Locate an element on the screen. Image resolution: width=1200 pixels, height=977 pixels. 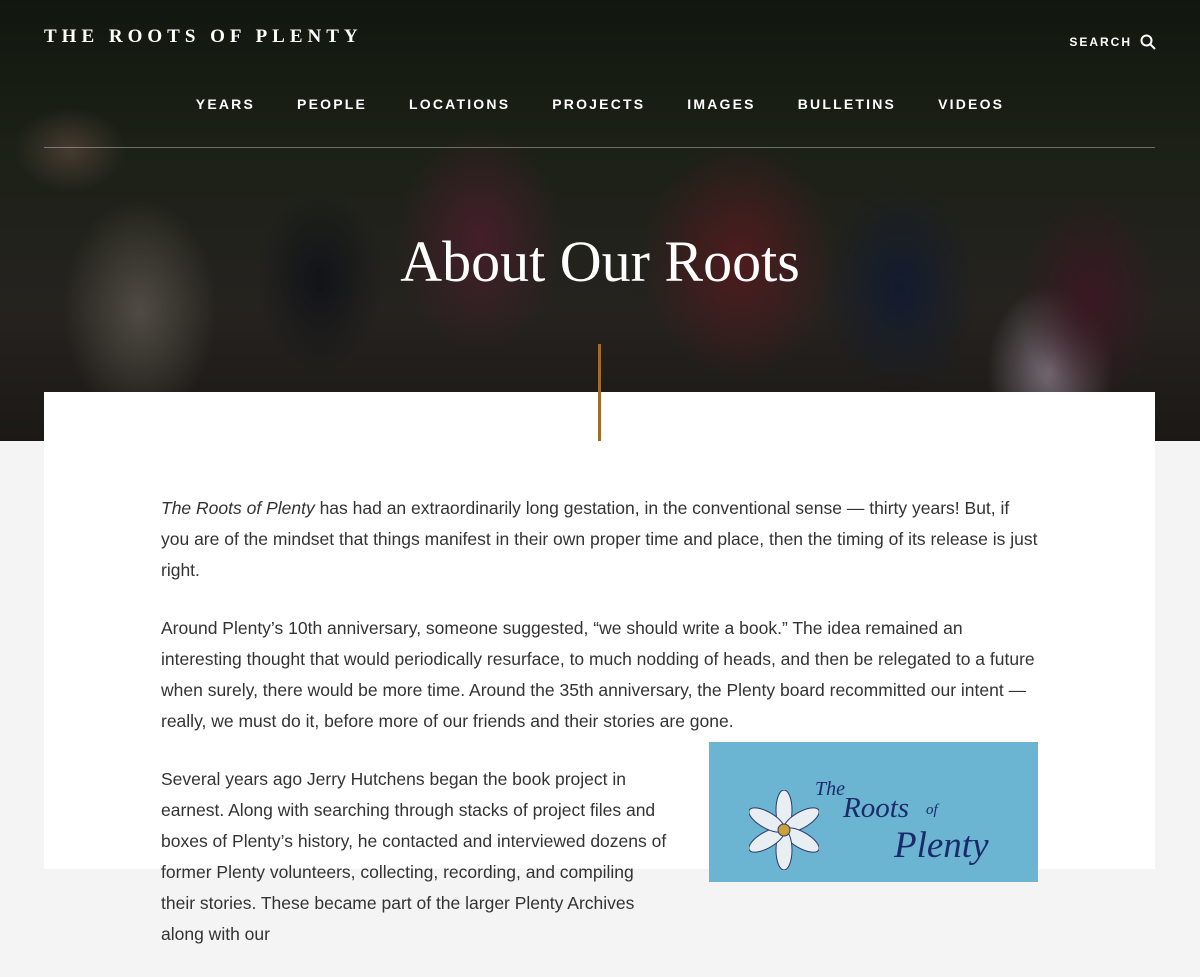
nav-videos: VIDEOS is located at coordinates (971, 104).